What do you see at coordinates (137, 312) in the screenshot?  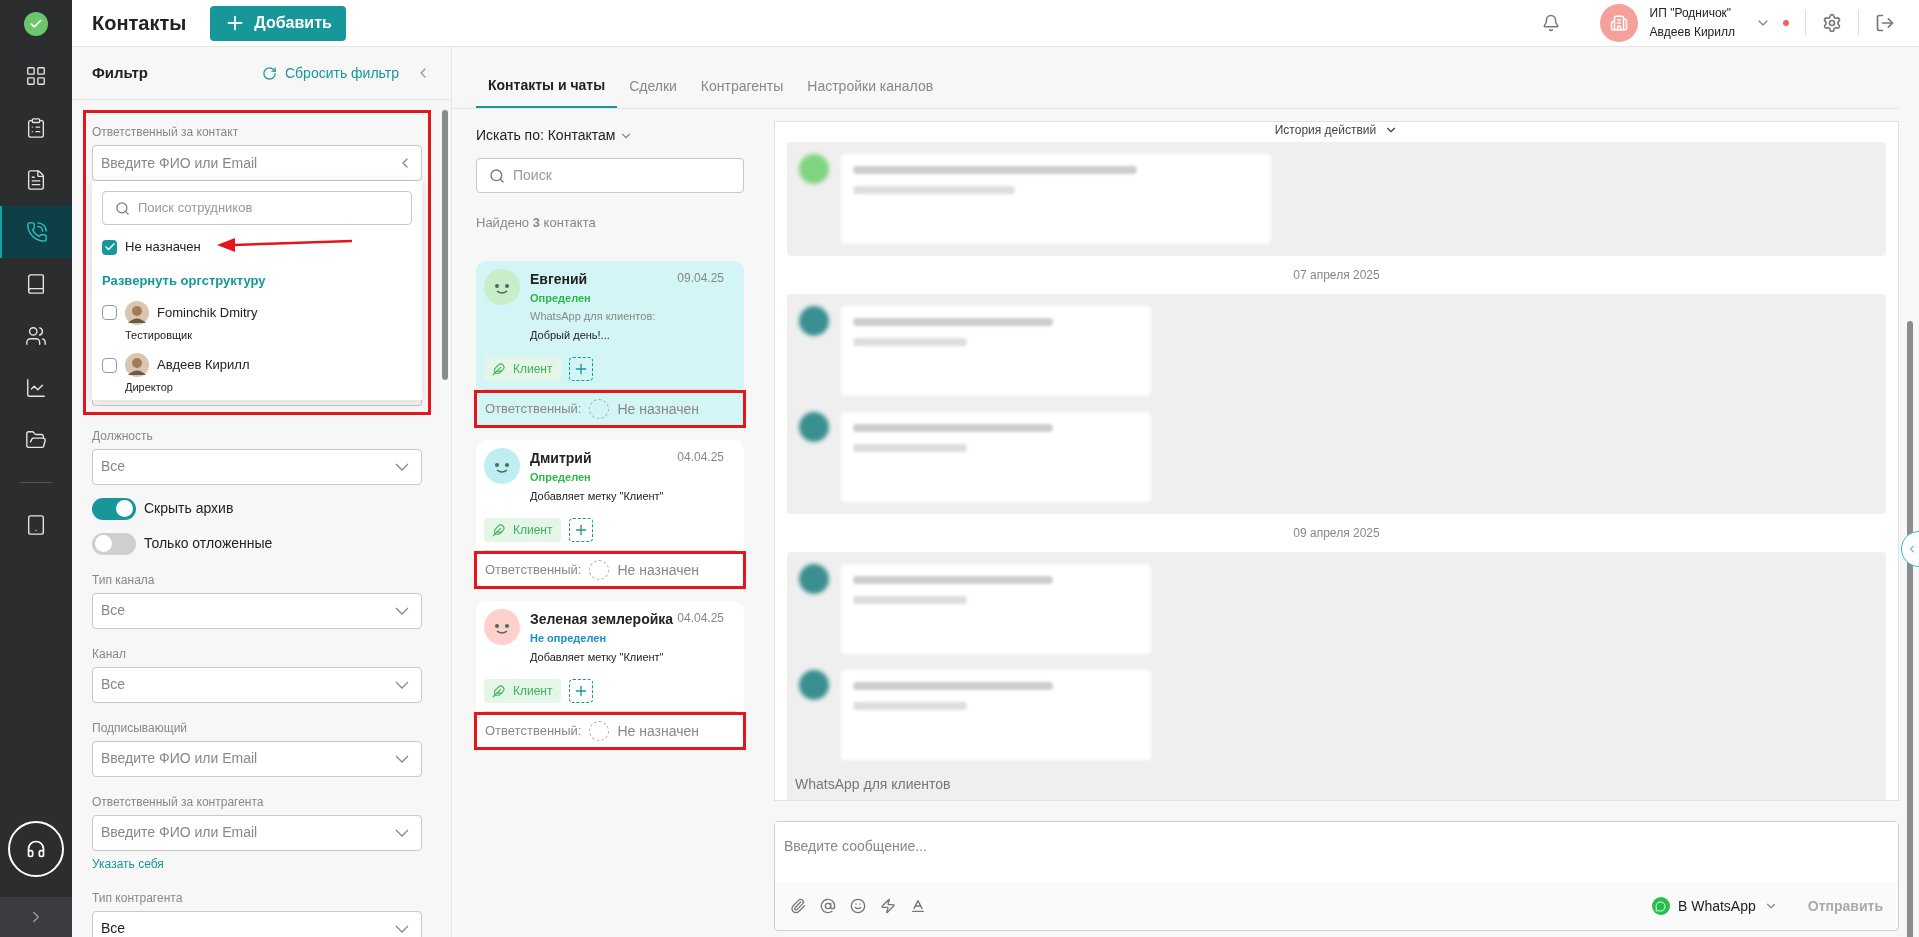 I see `avatar` at bounding box center [137, 312].